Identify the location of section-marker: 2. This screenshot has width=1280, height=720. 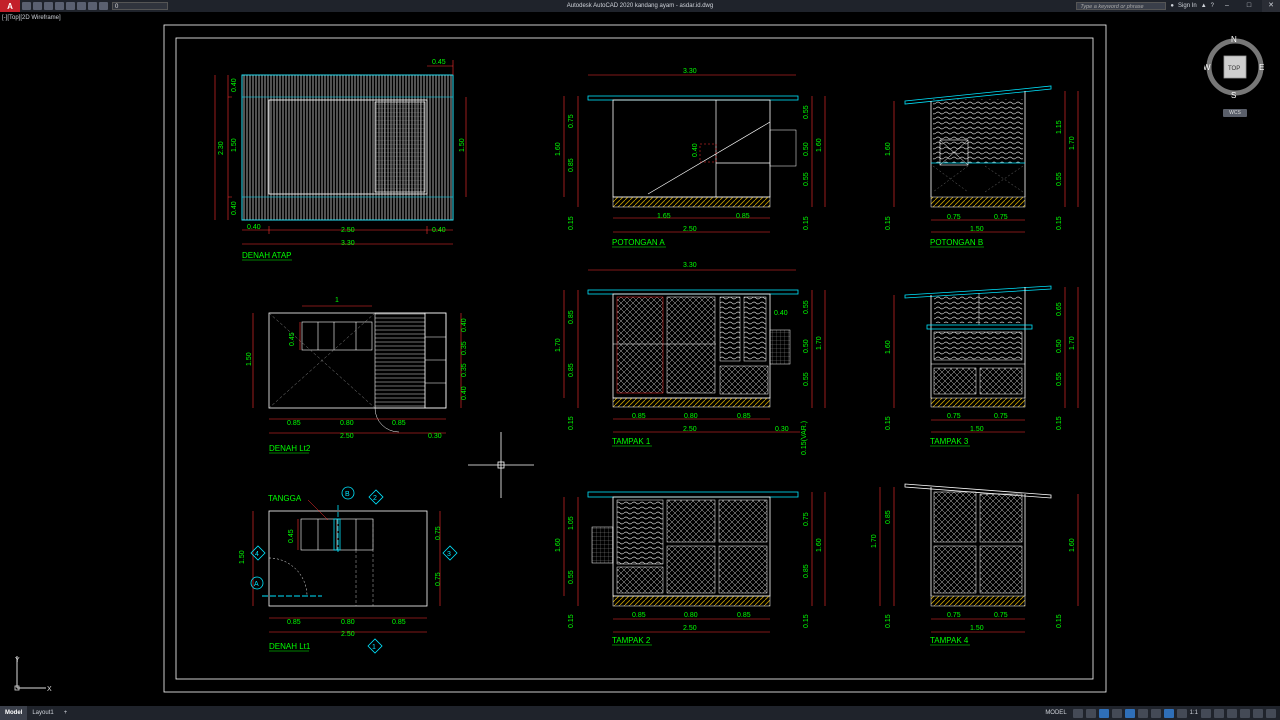
(376, 497).